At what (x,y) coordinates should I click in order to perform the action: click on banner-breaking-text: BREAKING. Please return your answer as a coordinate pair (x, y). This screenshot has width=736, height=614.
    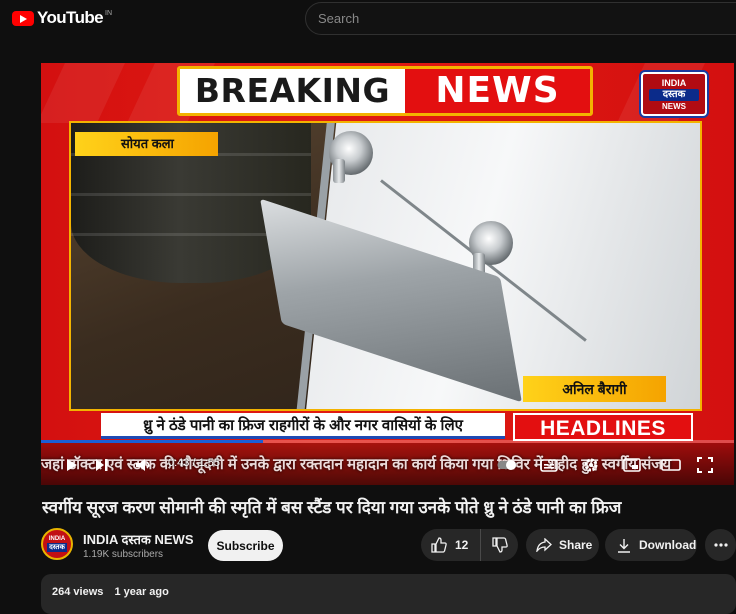
    Looking at the image, I should click on (292, 91).